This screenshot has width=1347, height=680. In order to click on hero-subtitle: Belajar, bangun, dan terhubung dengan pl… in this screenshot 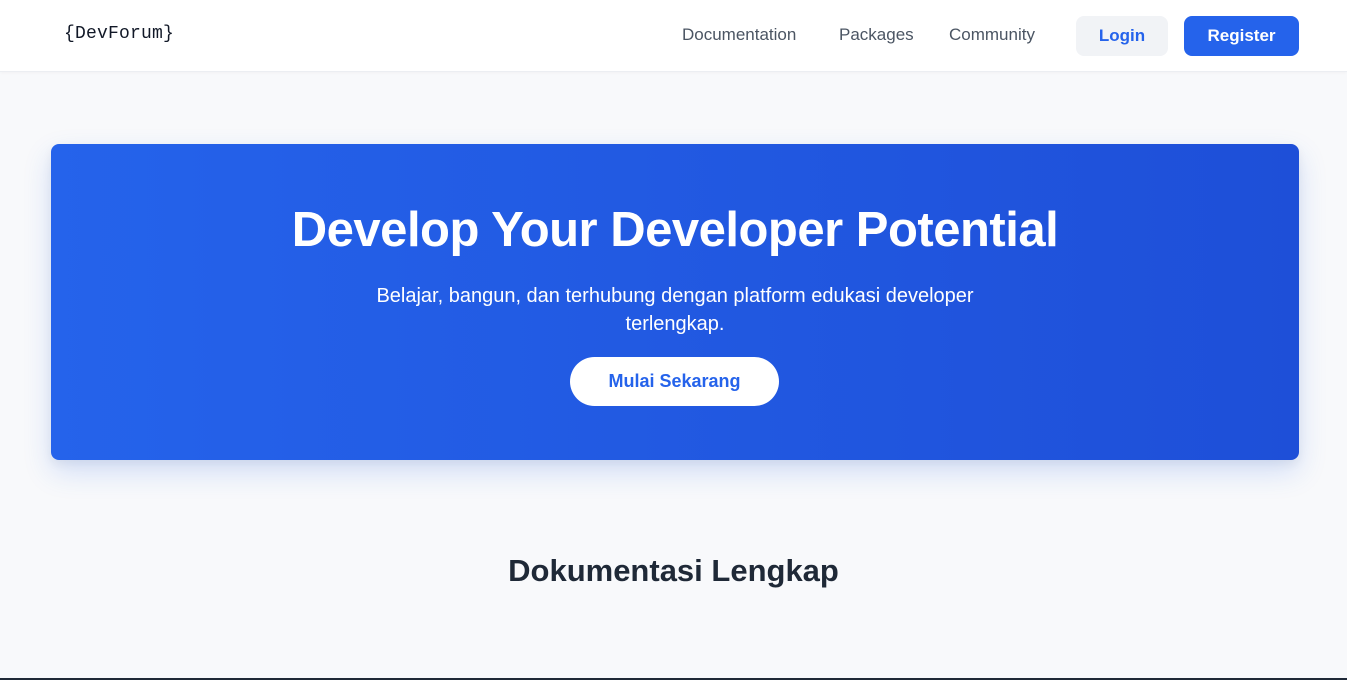, I will do `click(675, 310)`.